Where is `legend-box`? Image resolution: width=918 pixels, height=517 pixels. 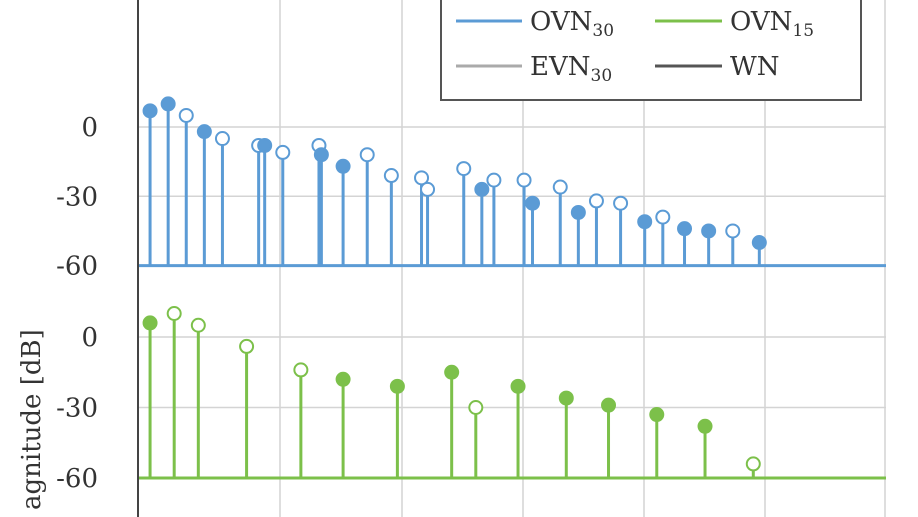 legend-box is located at coordinates (651, 50).